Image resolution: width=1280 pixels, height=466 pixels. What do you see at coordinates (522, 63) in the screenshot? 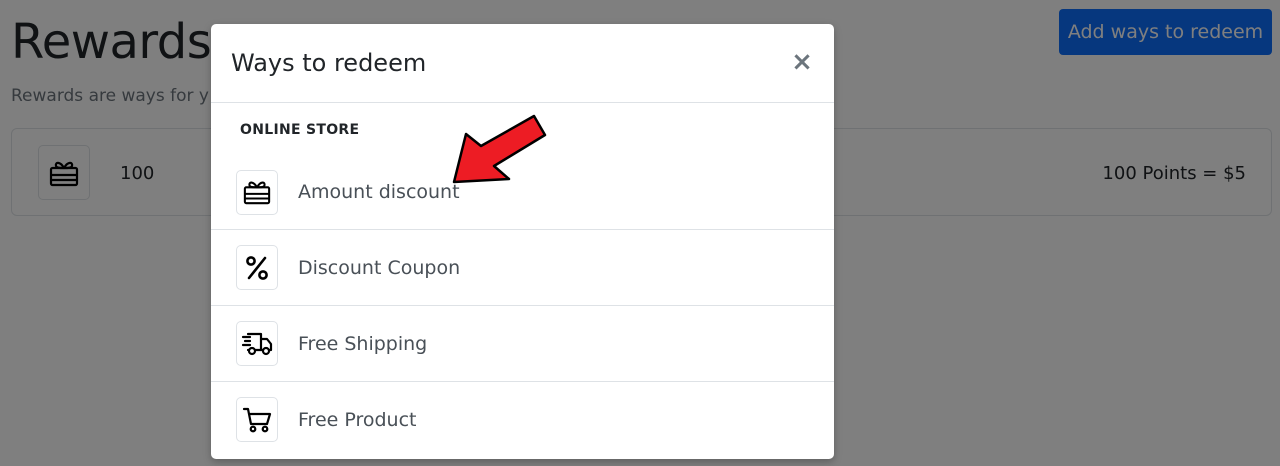
I see `modal-header: Ways to redeem ×` at bounding box center [522, 63].